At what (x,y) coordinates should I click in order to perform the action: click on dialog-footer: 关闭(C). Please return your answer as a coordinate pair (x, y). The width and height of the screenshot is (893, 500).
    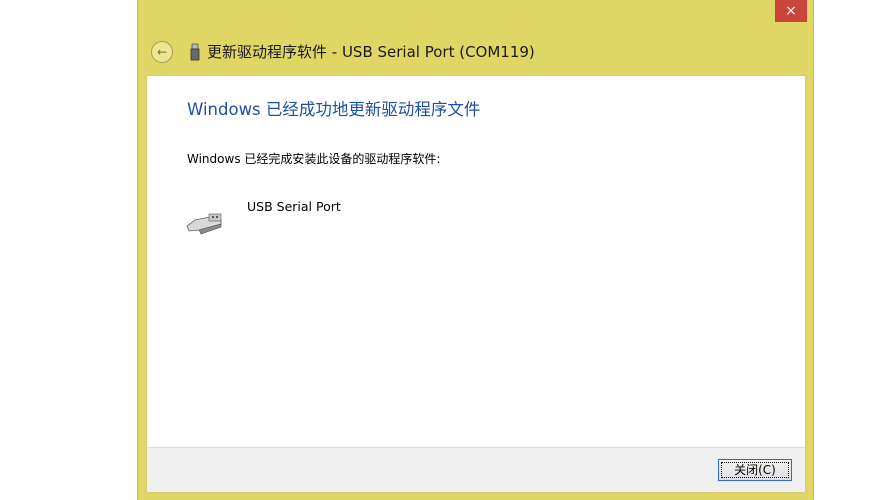
    Looking at the image, I should click on (476, 470).